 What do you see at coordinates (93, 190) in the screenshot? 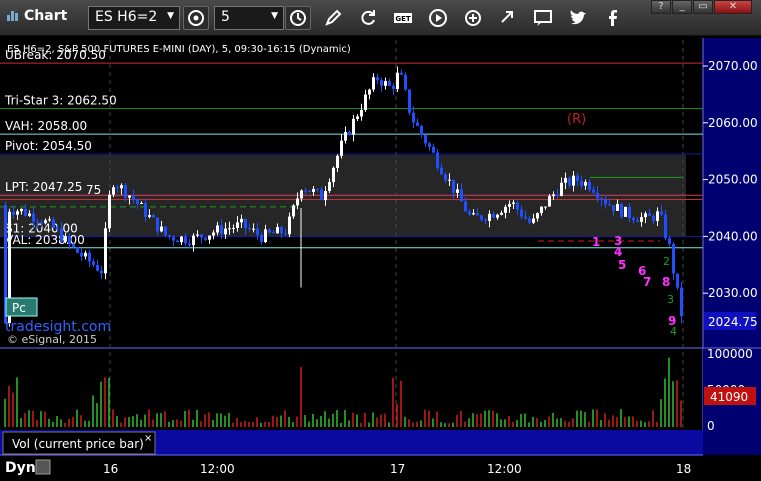
I see `lpt-extra: 75` at bounding box center [93, 190].